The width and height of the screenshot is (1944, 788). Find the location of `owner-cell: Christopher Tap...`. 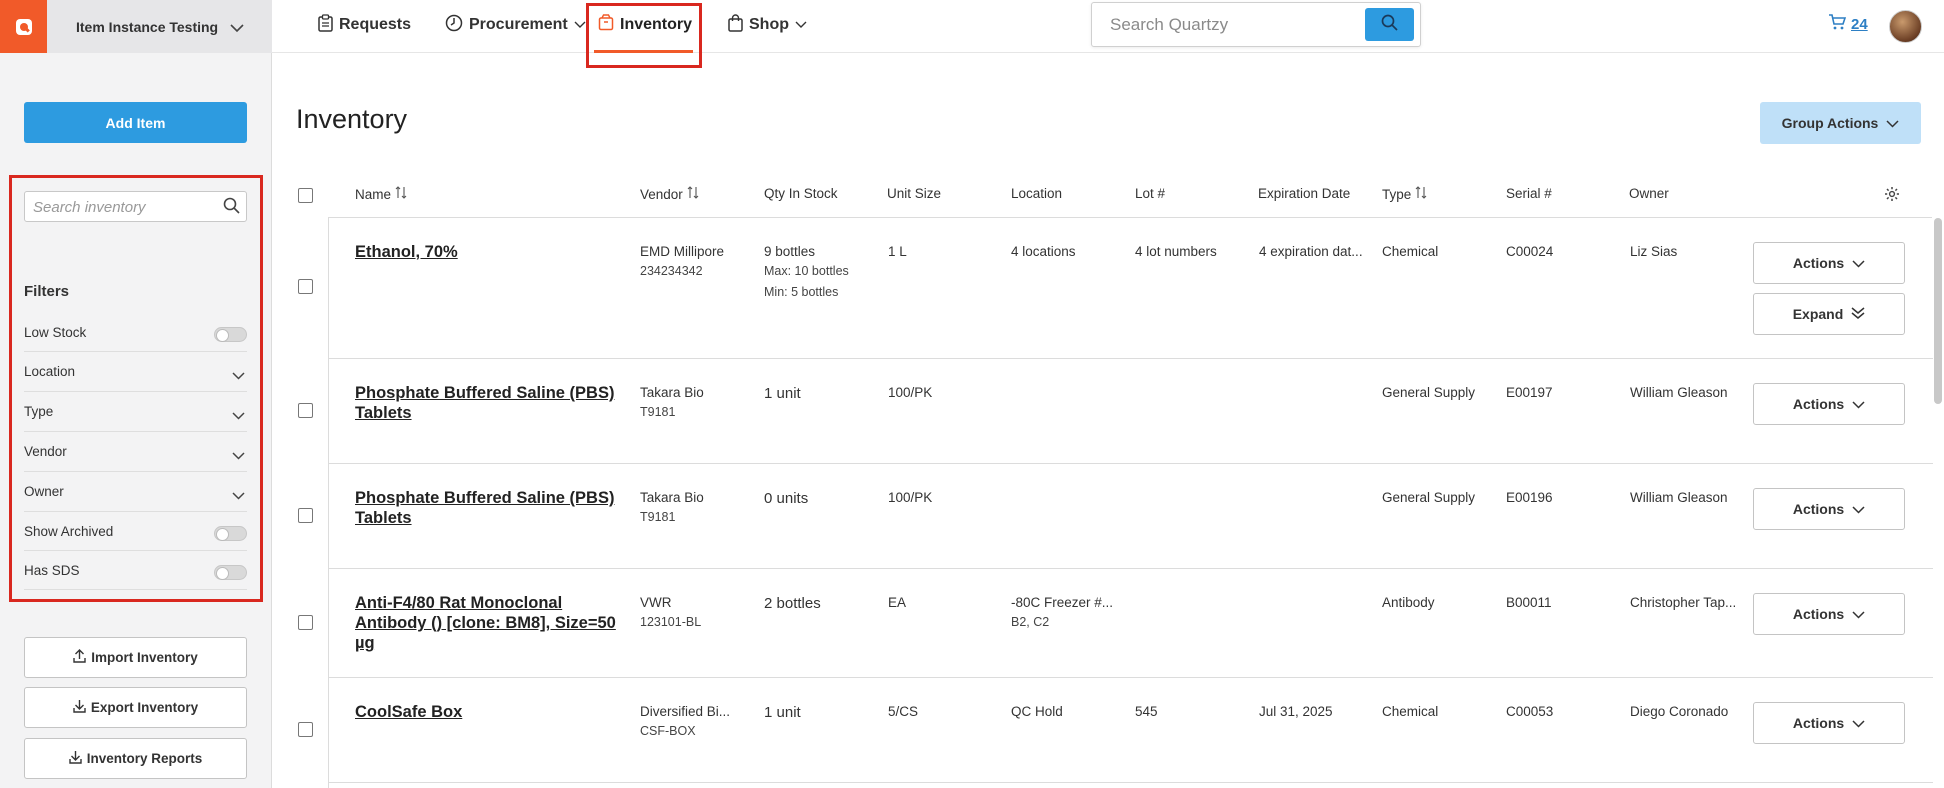

owner-cell: Christopher Tap... is located at coordinates (1683, 602).